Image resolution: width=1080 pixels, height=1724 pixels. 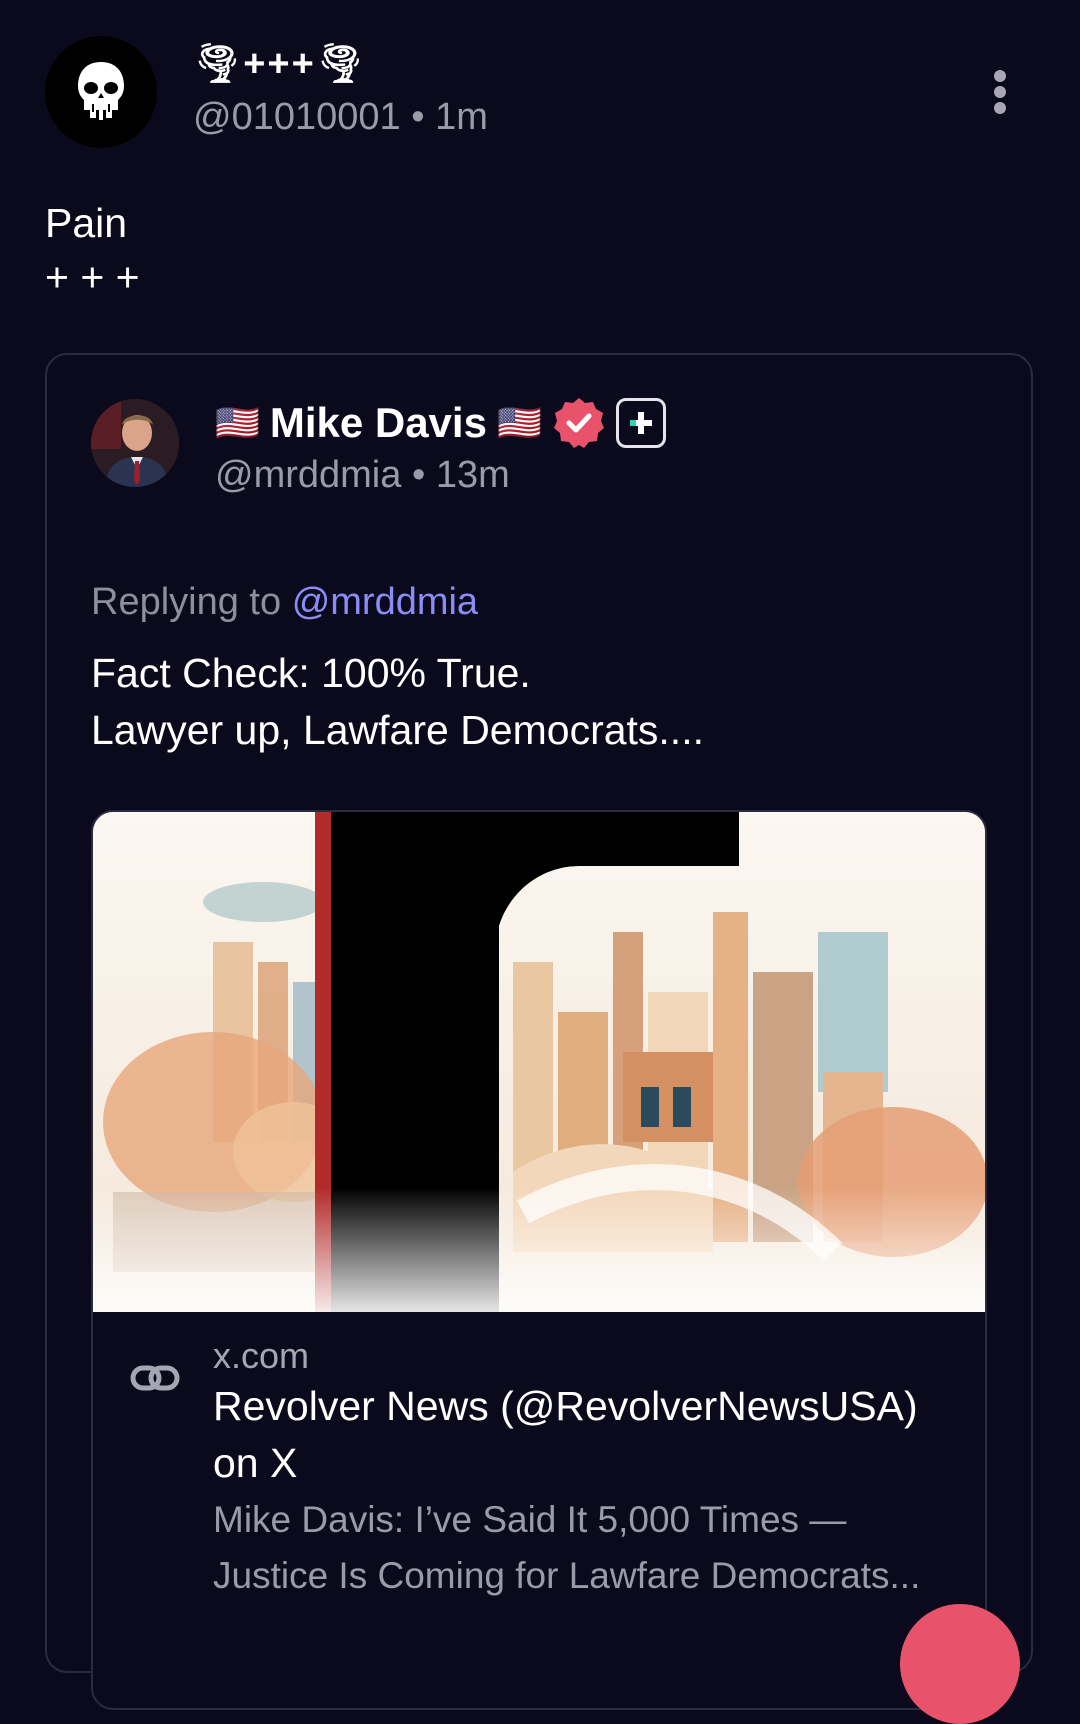 I want to click on post-time: 1m, so click(x=461, y=117).